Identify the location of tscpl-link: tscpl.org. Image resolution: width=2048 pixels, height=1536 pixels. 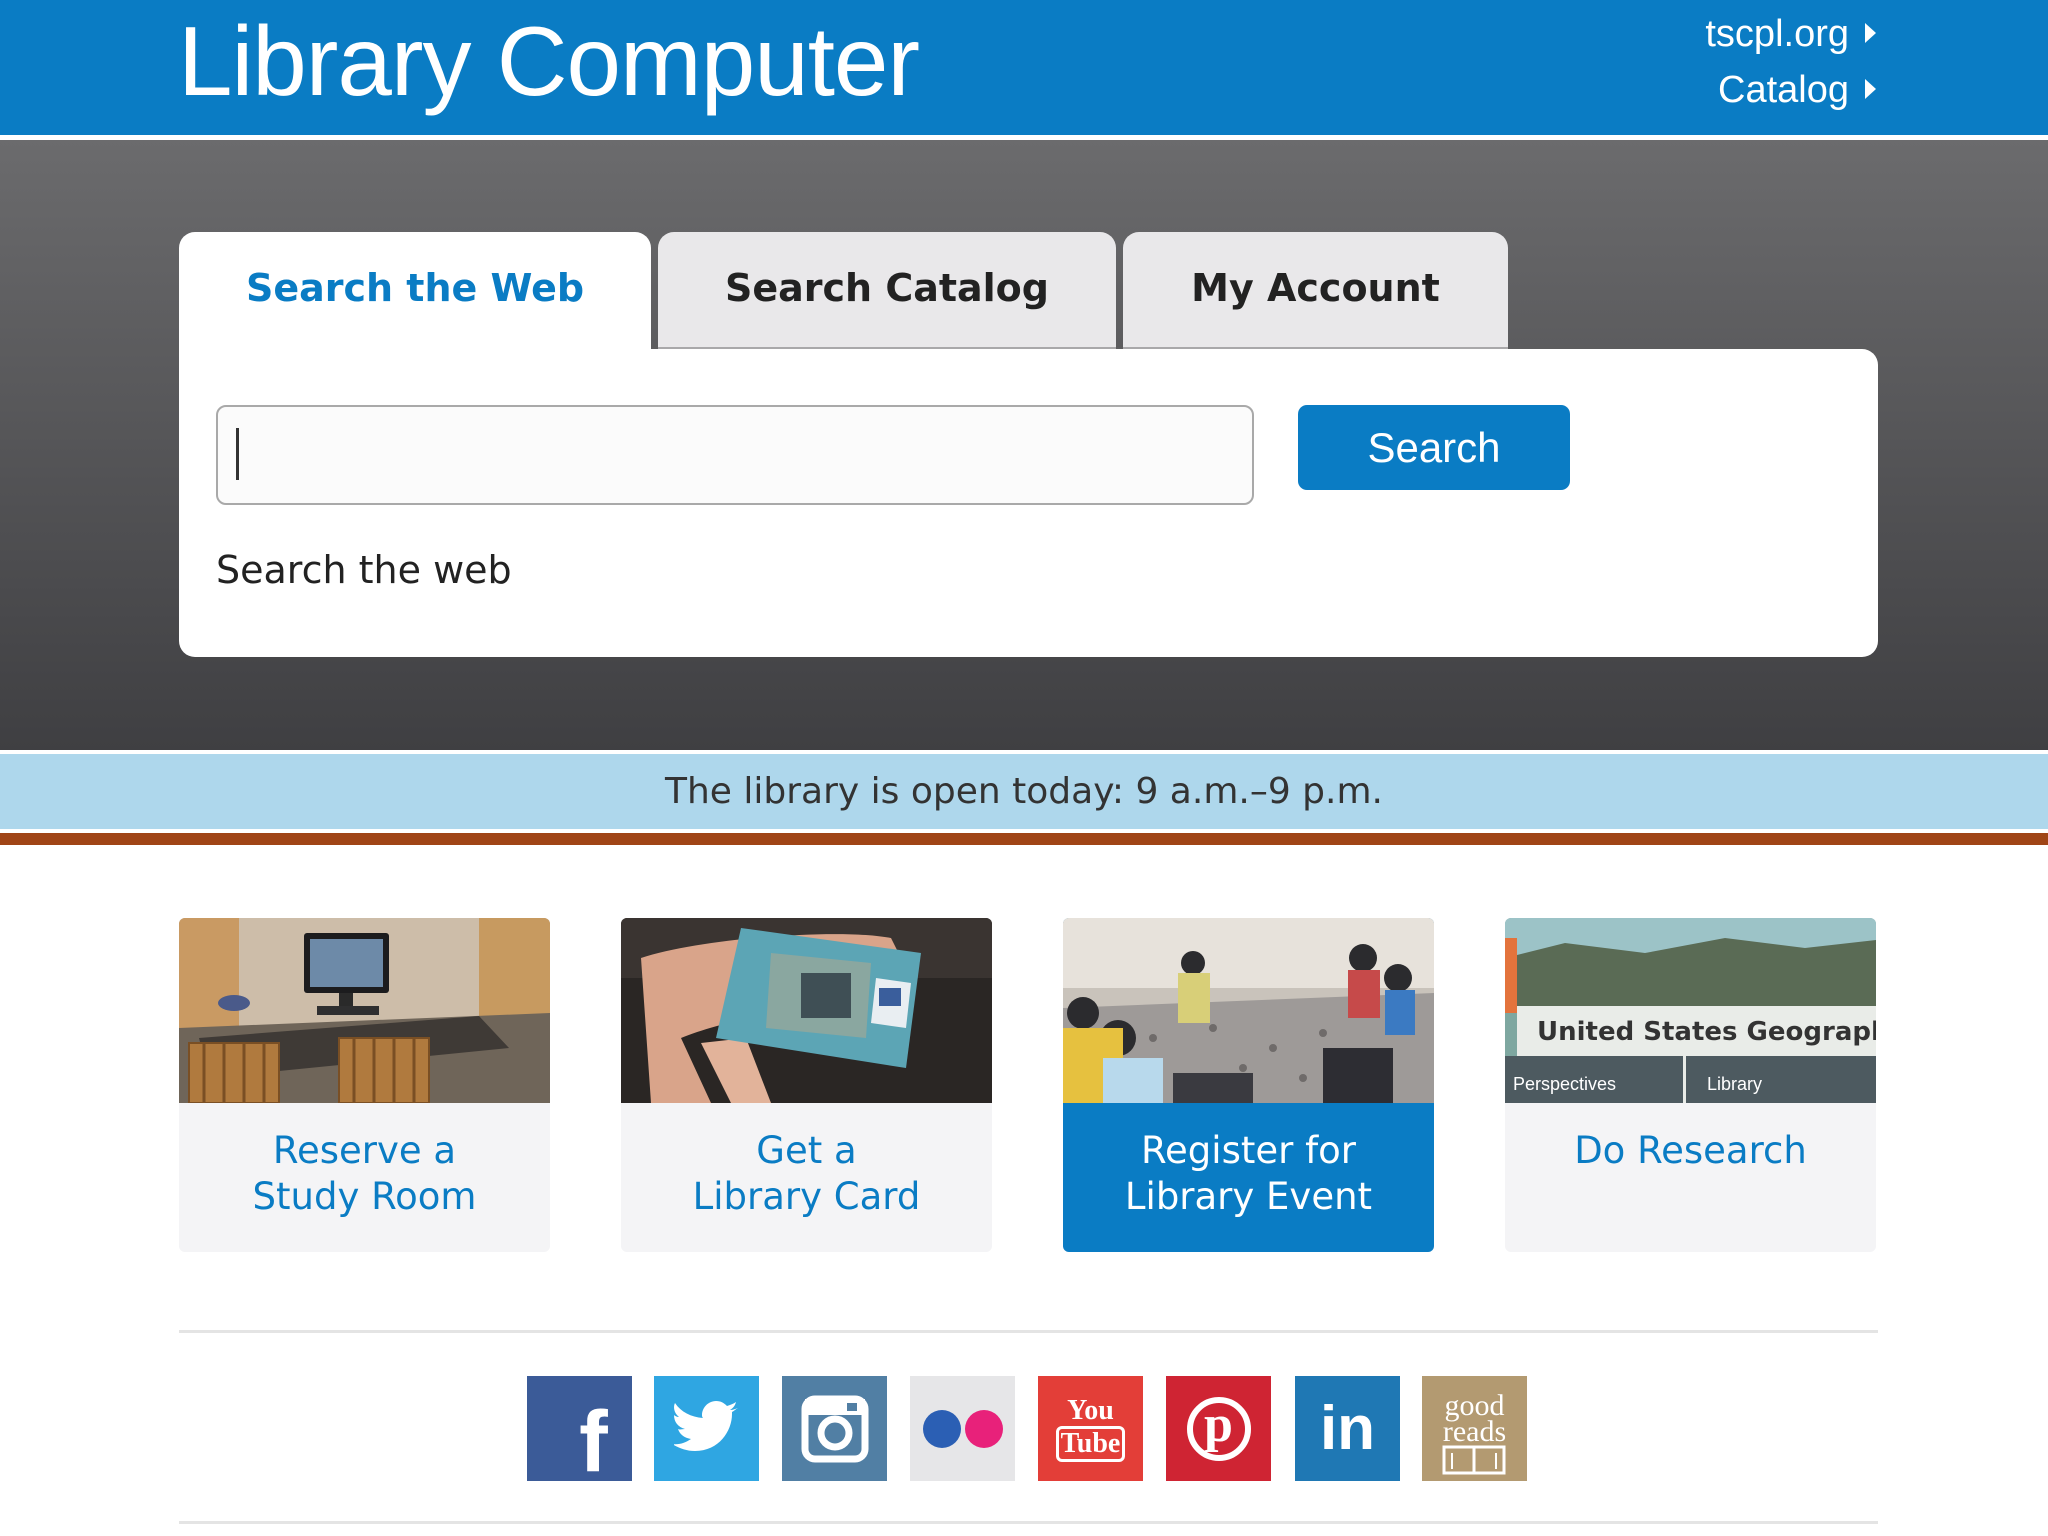
(1790, 34).